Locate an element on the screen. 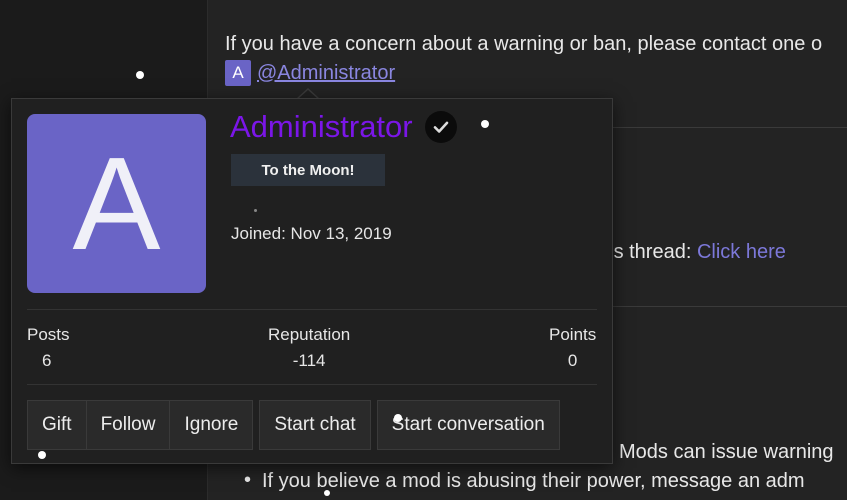  stat-posts: Posts 6 is located at coordinates (48, 348).